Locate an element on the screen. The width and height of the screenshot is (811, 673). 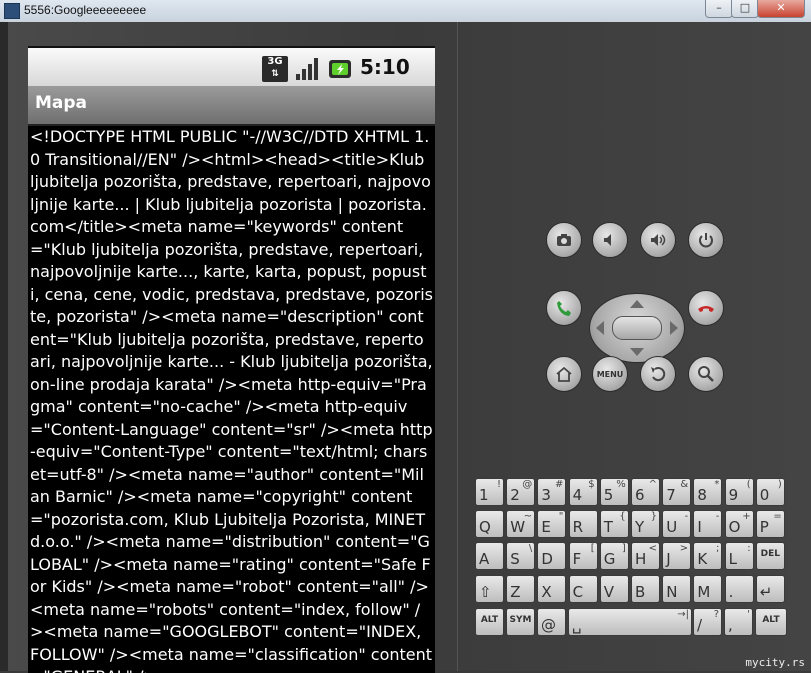
key: 9( is located at coordinates (739, 492).